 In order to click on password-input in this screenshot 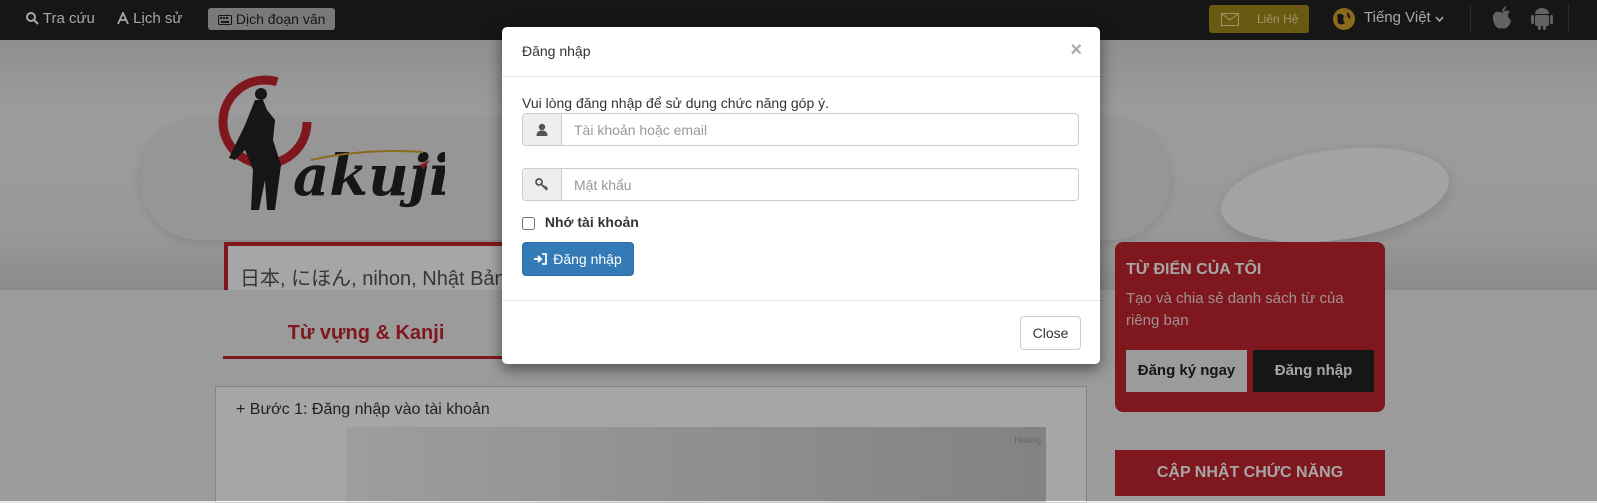, I will do `click(829, 184)`.